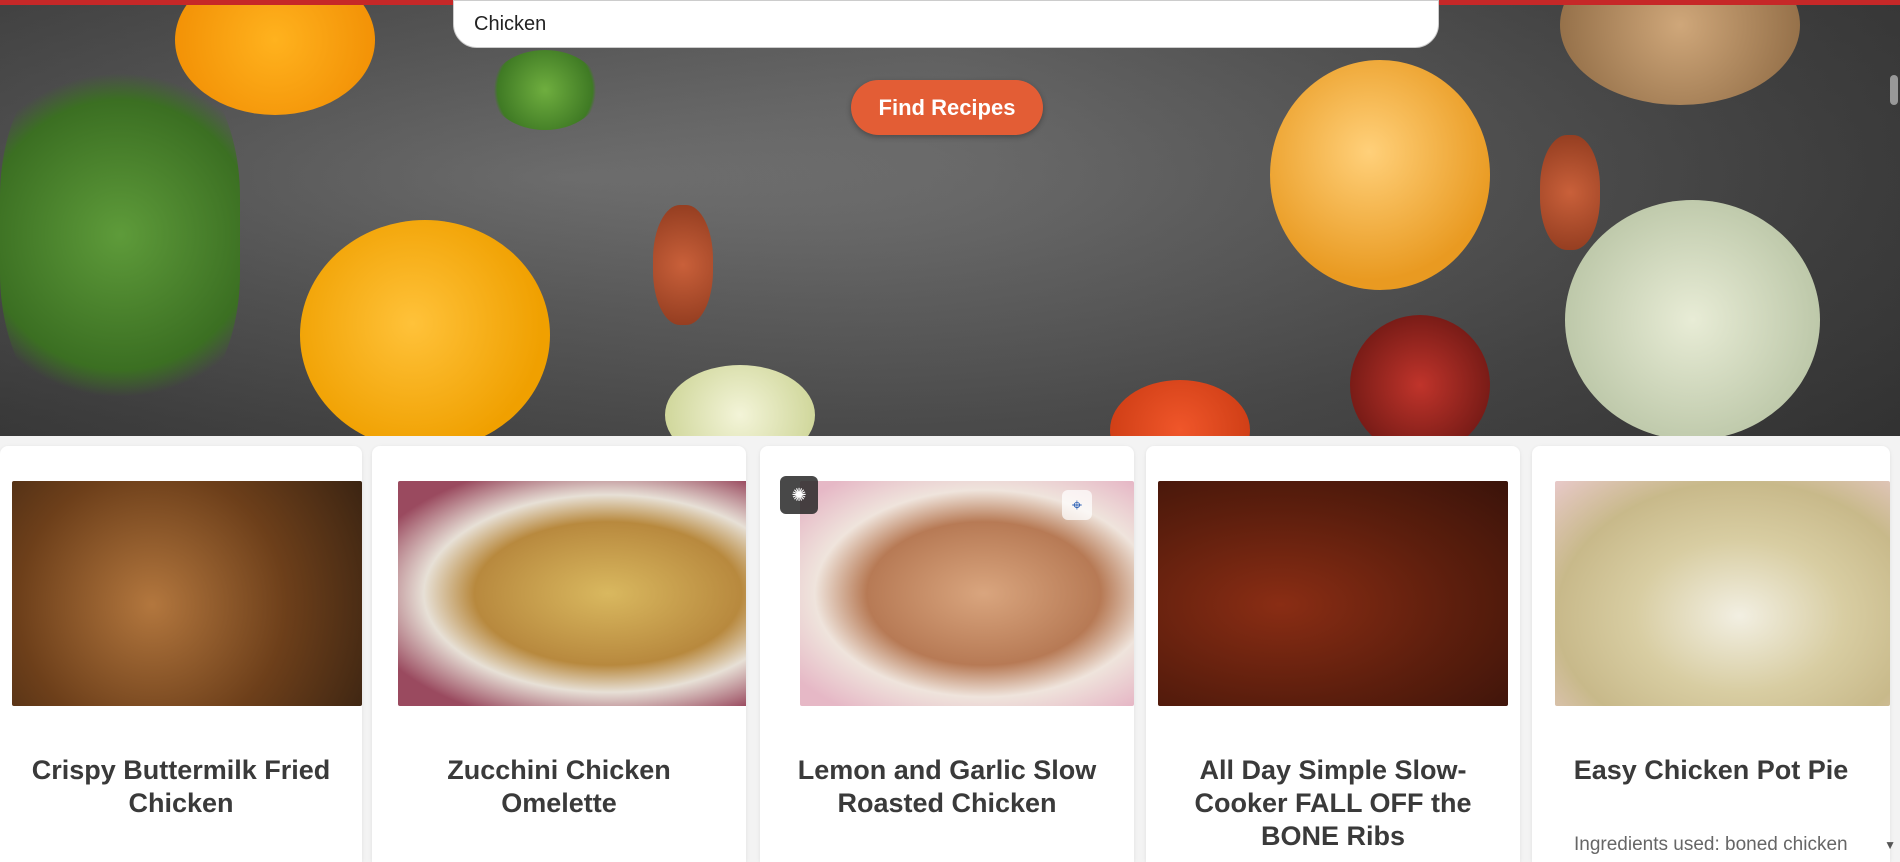 The height and width of the screenshot is (862, 1900). I want to click on lens-icon: ⌖, so click(1077, 505).